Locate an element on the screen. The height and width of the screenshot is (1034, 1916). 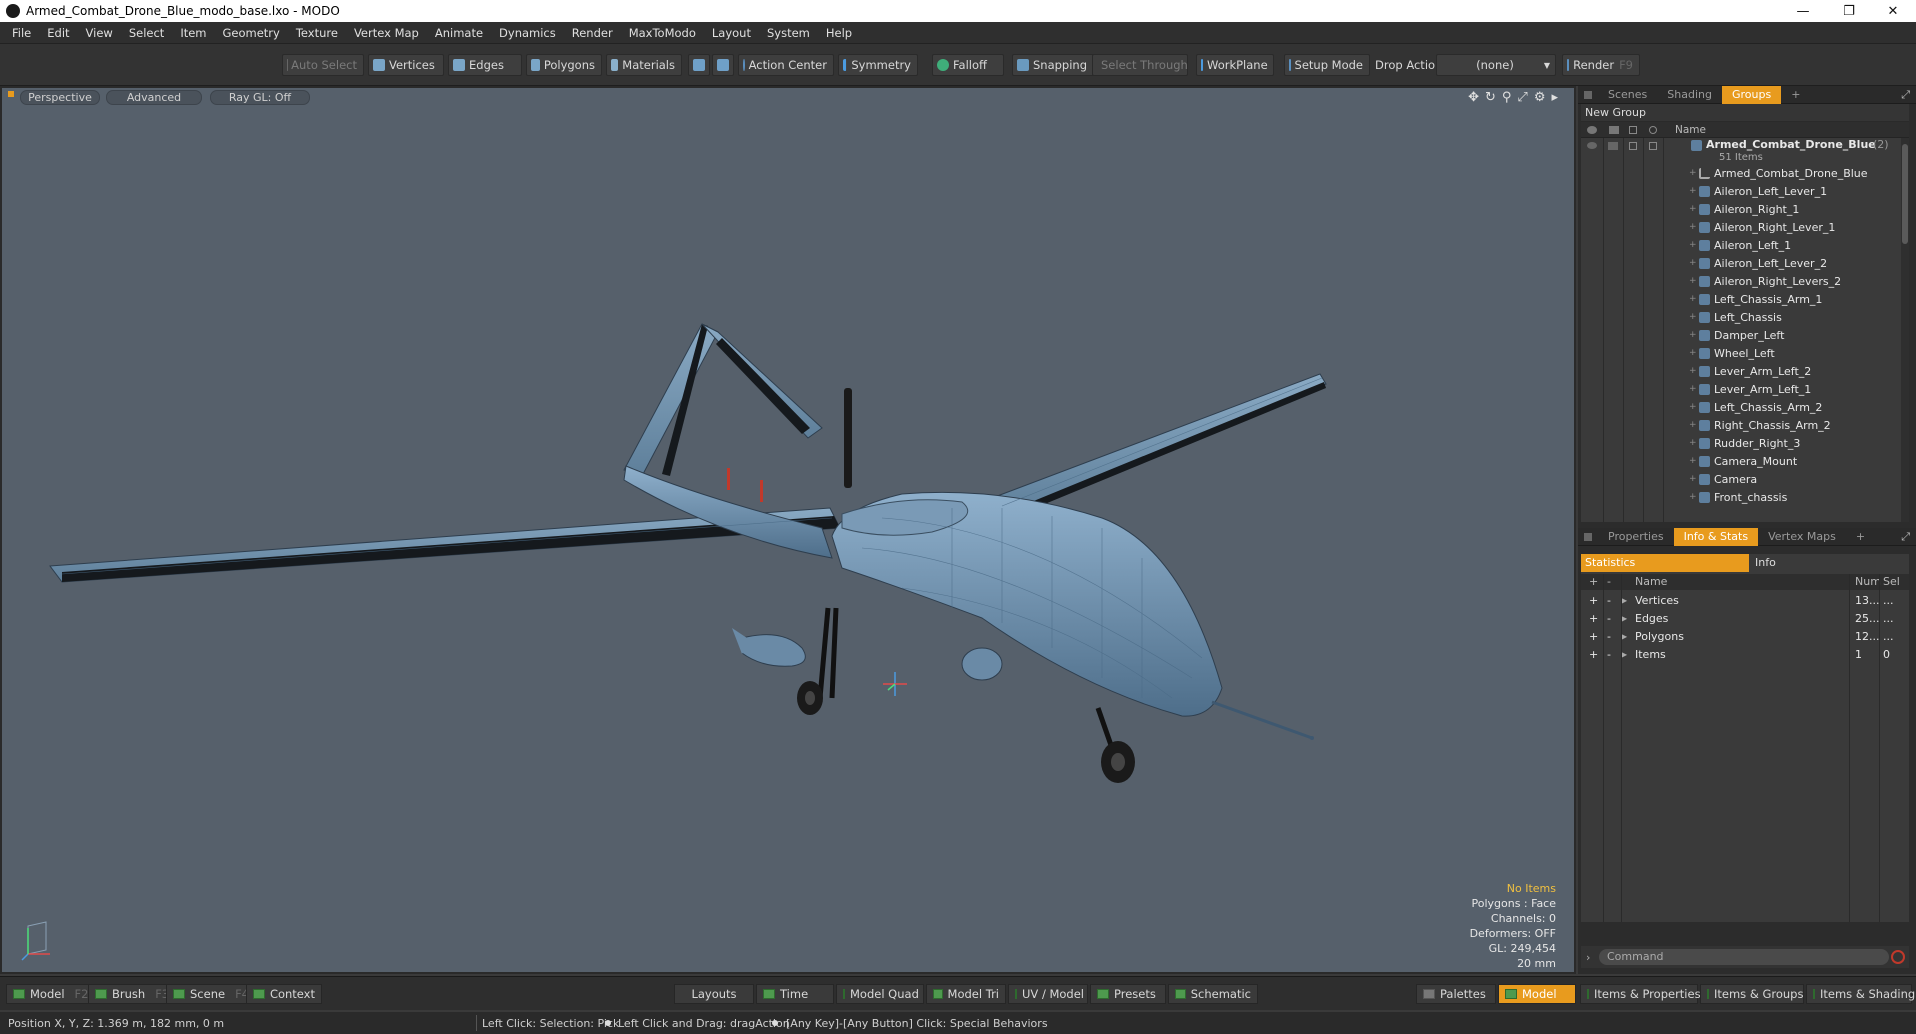
menu-system: System is located at coordinates (788, 33).